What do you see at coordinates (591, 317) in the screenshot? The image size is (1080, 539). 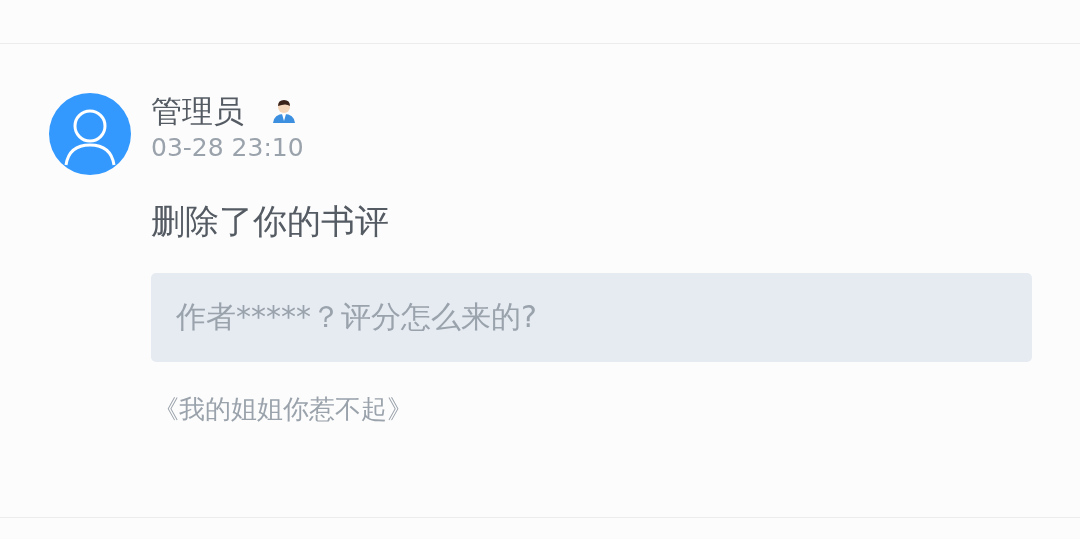 I see `quoted-review: 作者*****？评分怎么来的?` at bounding box center [591, 317].